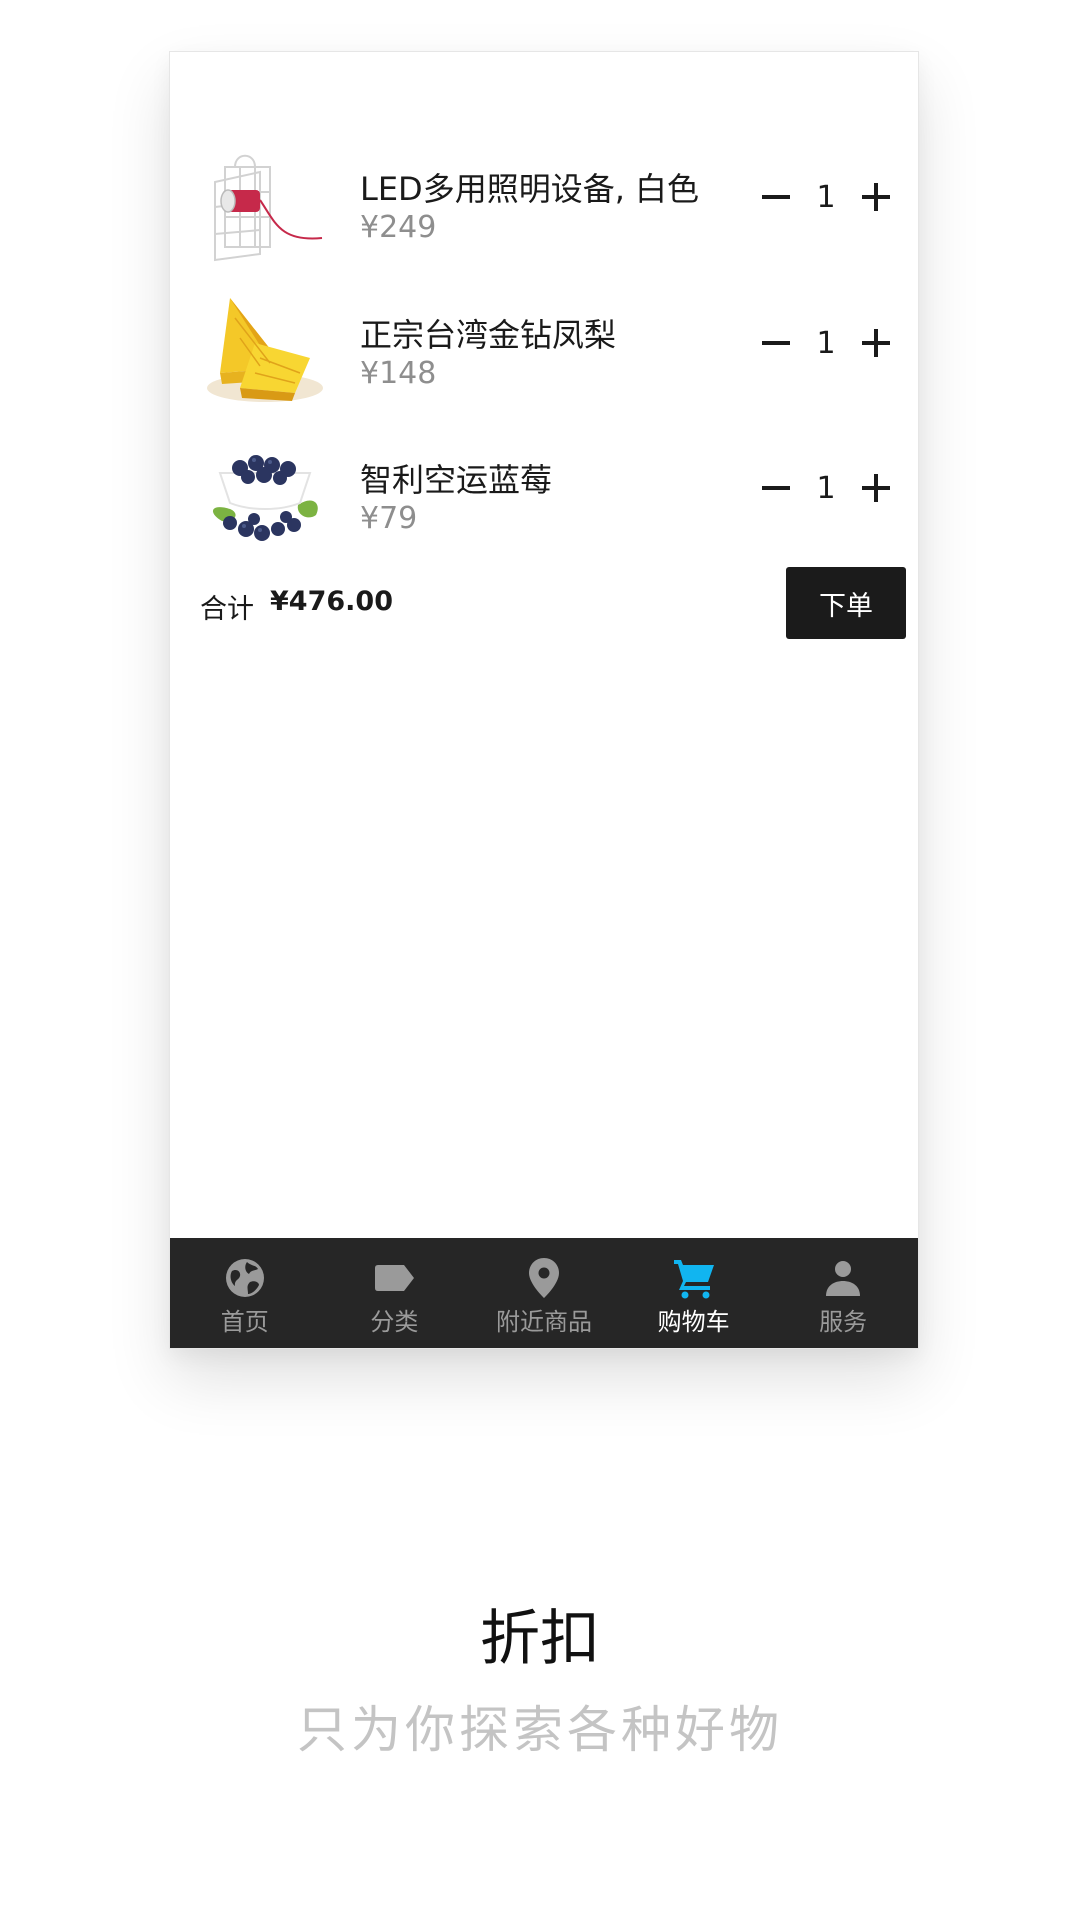  Describe the element at coordinates (544, 503) in the screenshot. I see `cart-item: 智利空运蓝莓 ¥79 1` at that location.